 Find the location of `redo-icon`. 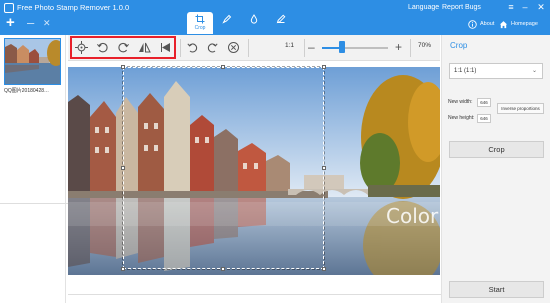

redo-icon is located at coordinates (212, 48).